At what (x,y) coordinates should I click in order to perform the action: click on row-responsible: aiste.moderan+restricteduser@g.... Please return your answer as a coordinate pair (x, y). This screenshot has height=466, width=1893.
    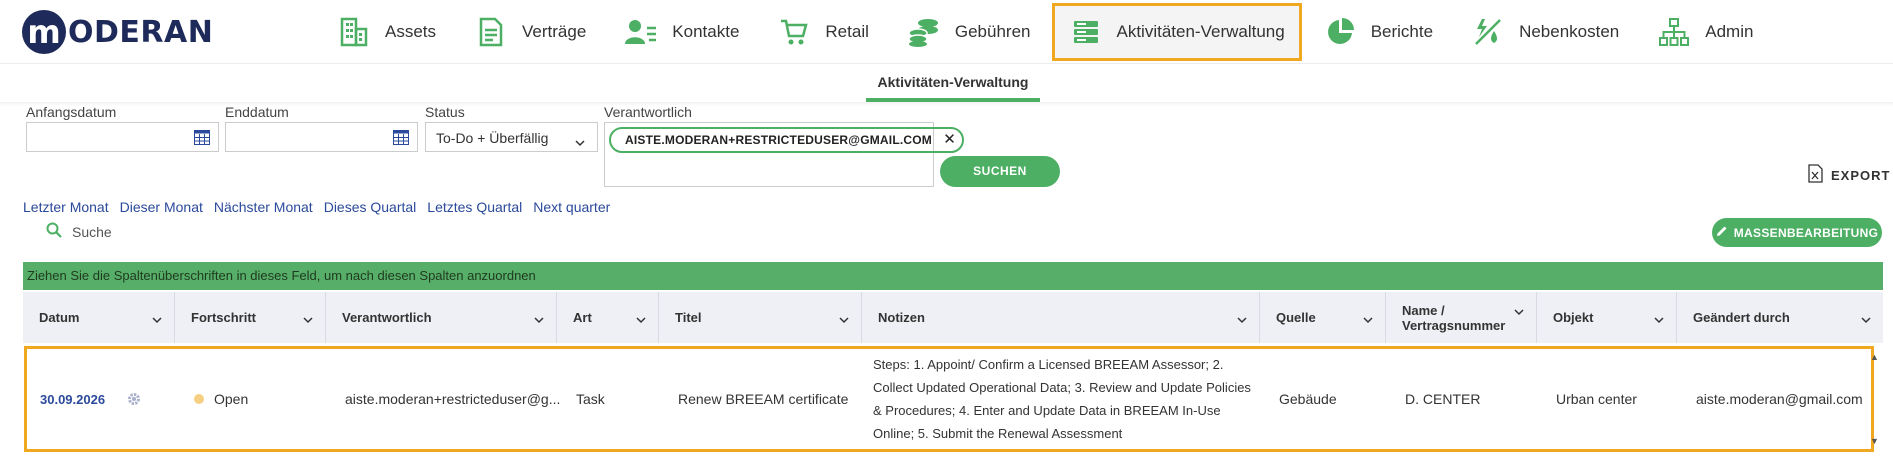
    Looking at the image, I should click on (452, 399).